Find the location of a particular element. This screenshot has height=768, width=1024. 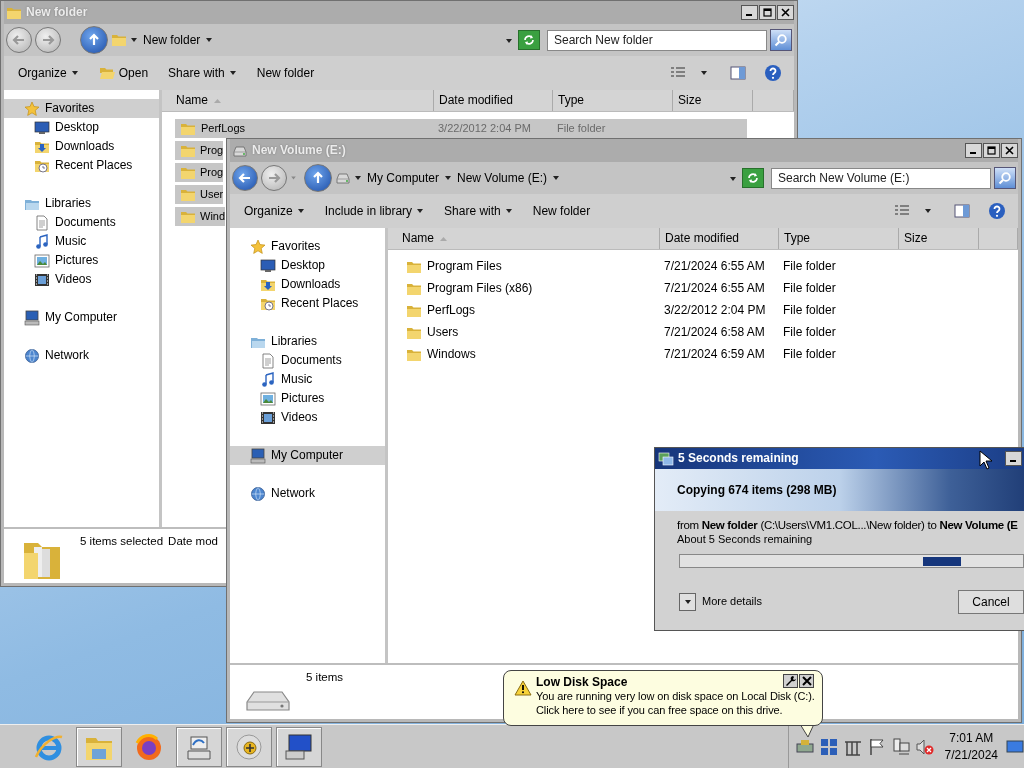

window-title: New Volume (E:) is located at coordinates (299, 150).